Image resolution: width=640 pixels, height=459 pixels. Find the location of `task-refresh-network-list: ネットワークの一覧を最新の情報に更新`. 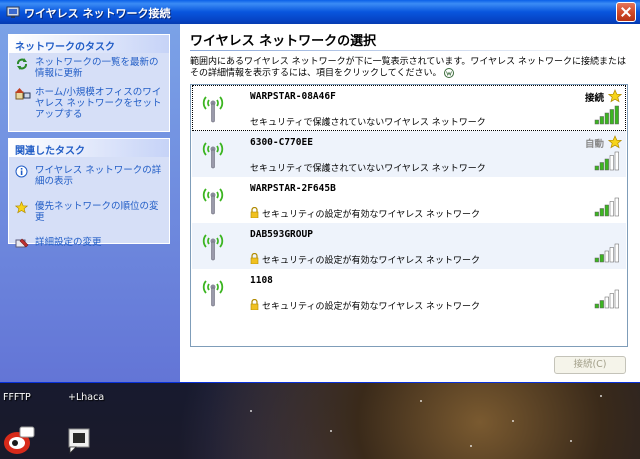

task-refresh-network-list: ネットワークの一覧を最新の情報に更新 is located at coordinates (89, 68).